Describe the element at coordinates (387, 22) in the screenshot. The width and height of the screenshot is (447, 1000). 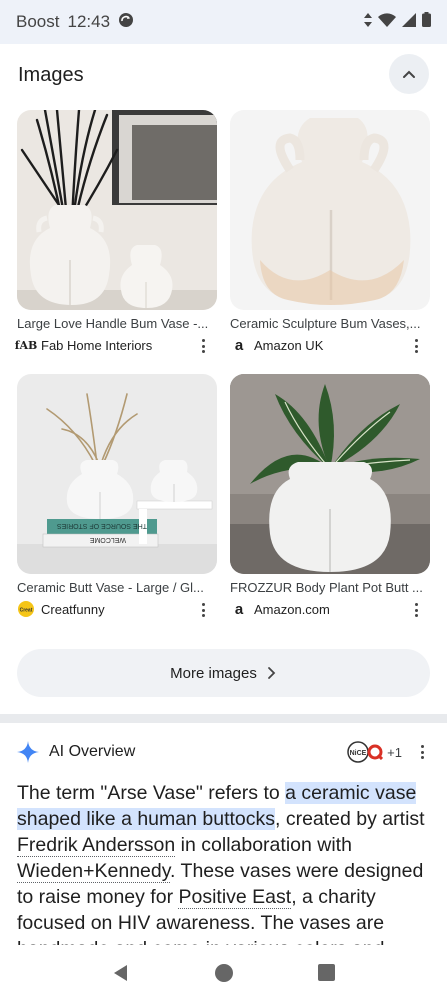
I see `wifi-icon` at that location.